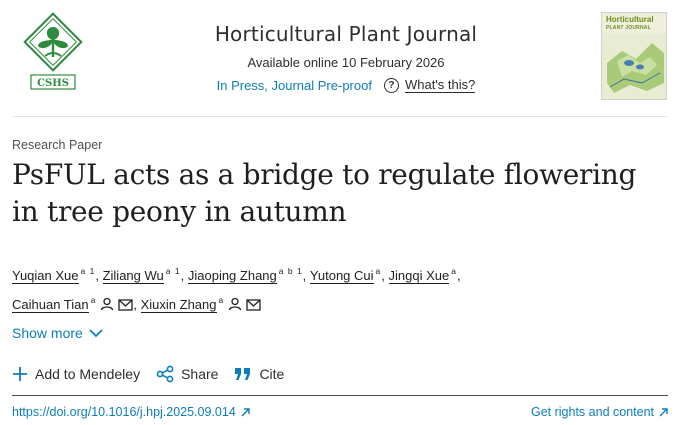 The image size is (677, 425). What do you see at coordinates (57, 145) in the screenshot?
I see `article-type: Research Paper` at bounding box center [57, 145].